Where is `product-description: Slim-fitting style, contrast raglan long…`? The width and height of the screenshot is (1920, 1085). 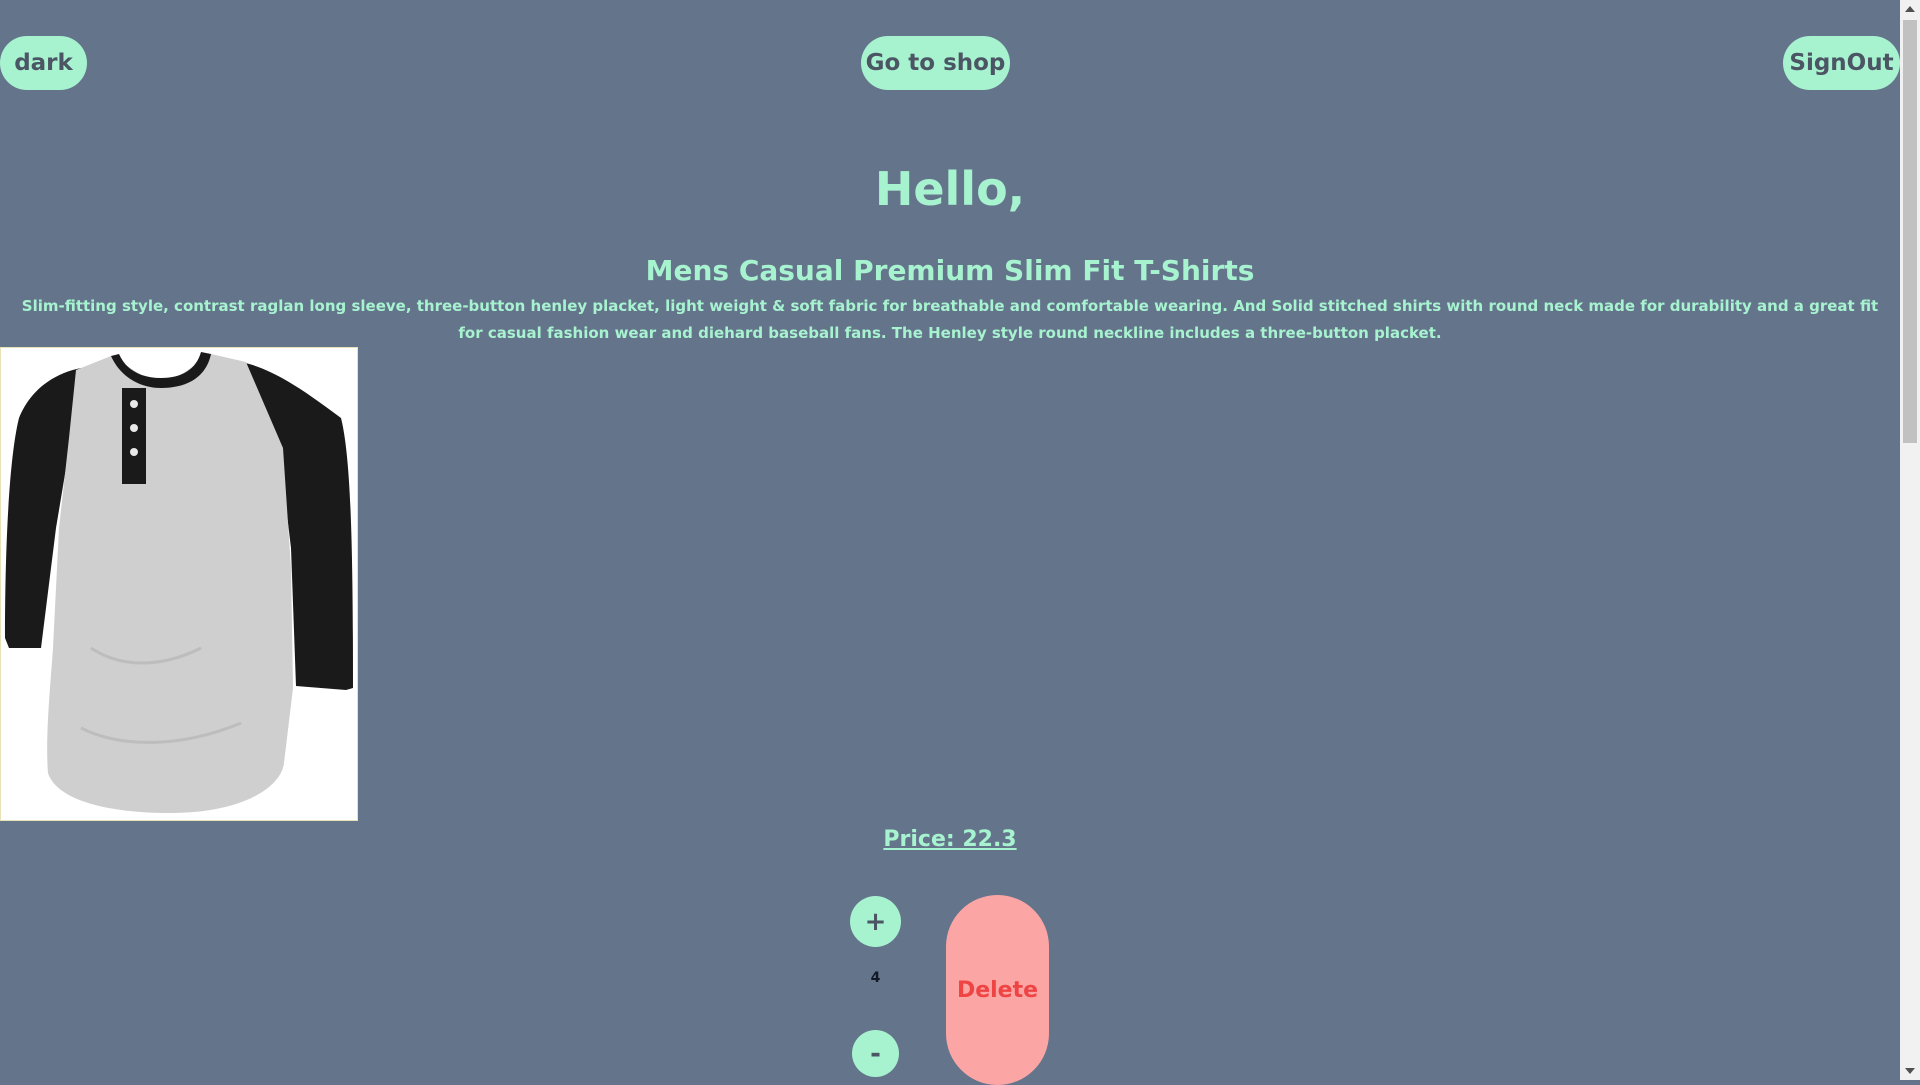 product-description: Slim-fitting style, contrast raglan long… is located at coordinates (950, 319).